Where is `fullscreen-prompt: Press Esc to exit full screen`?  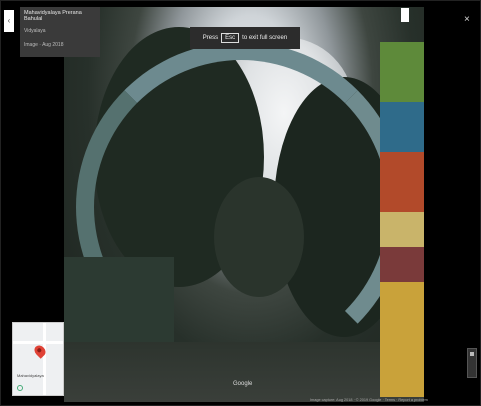
fullscreen-prompt: Press Esc to exit full screen is located at coordinates (245, 38).